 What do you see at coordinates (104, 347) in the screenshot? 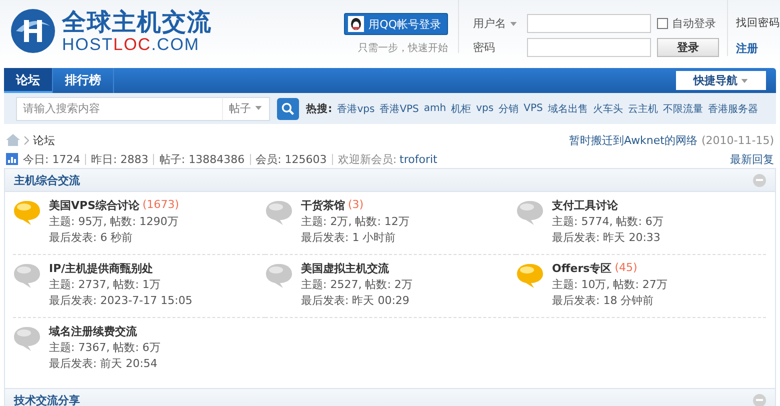
I see `forum-stats: 主题: 7367, 帖数: 6万` at bounding box center [104, 347].